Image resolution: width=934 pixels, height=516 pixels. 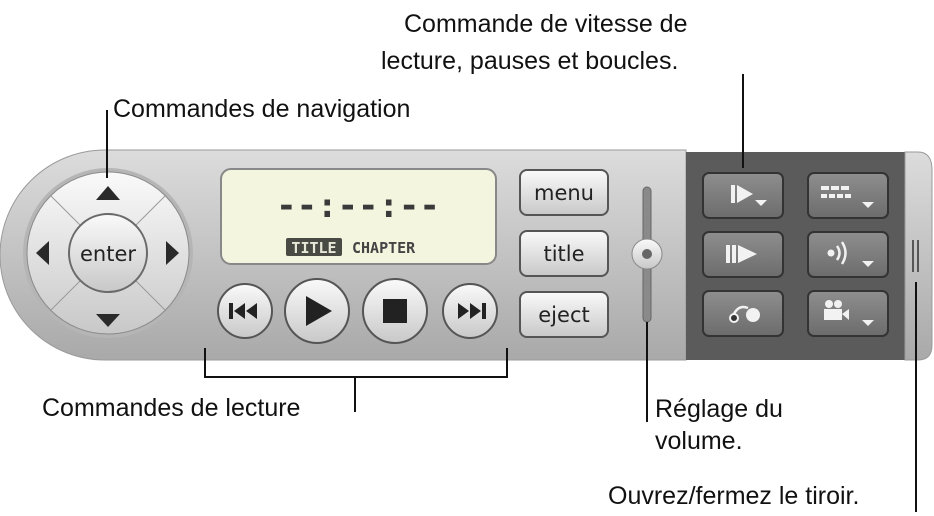 I want to click on navigation-pad: enter, so click(x=108, y=253).